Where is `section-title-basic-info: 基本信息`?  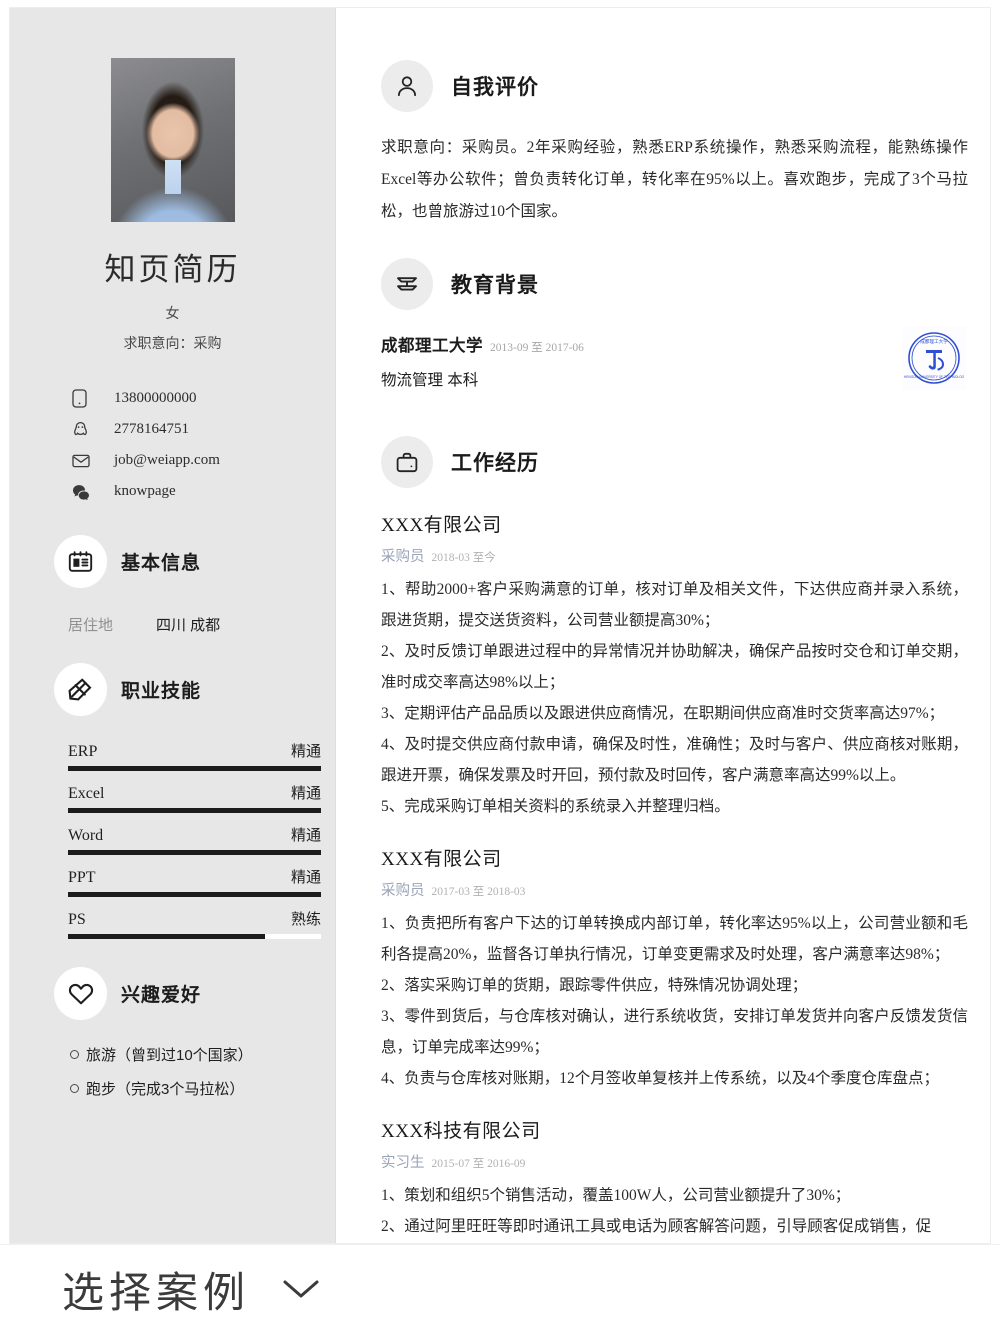 section-title-basic-info: 基本信息 is located at coordinates (161, 563).